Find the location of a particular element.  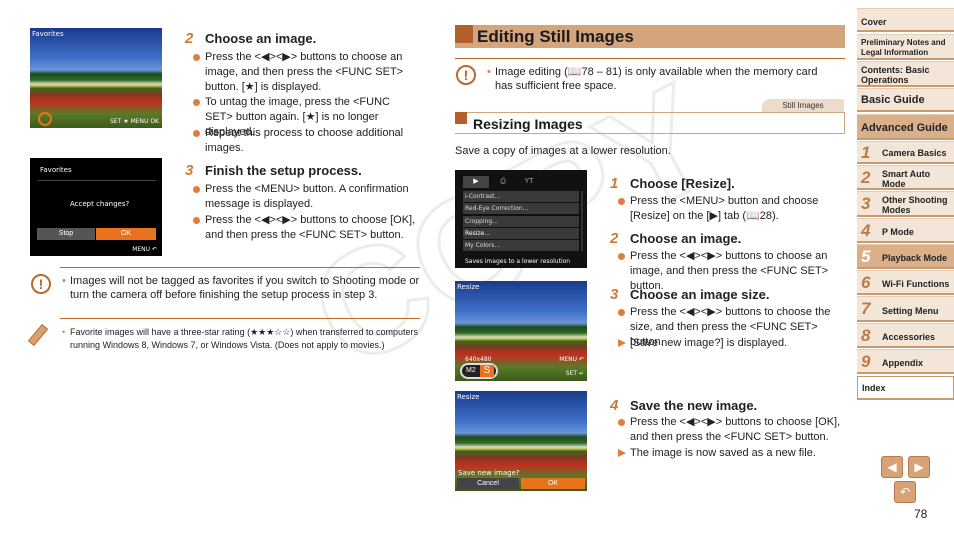

sidebar-item-basic-guide: Basic Guide is located at coordinates (905, 100).